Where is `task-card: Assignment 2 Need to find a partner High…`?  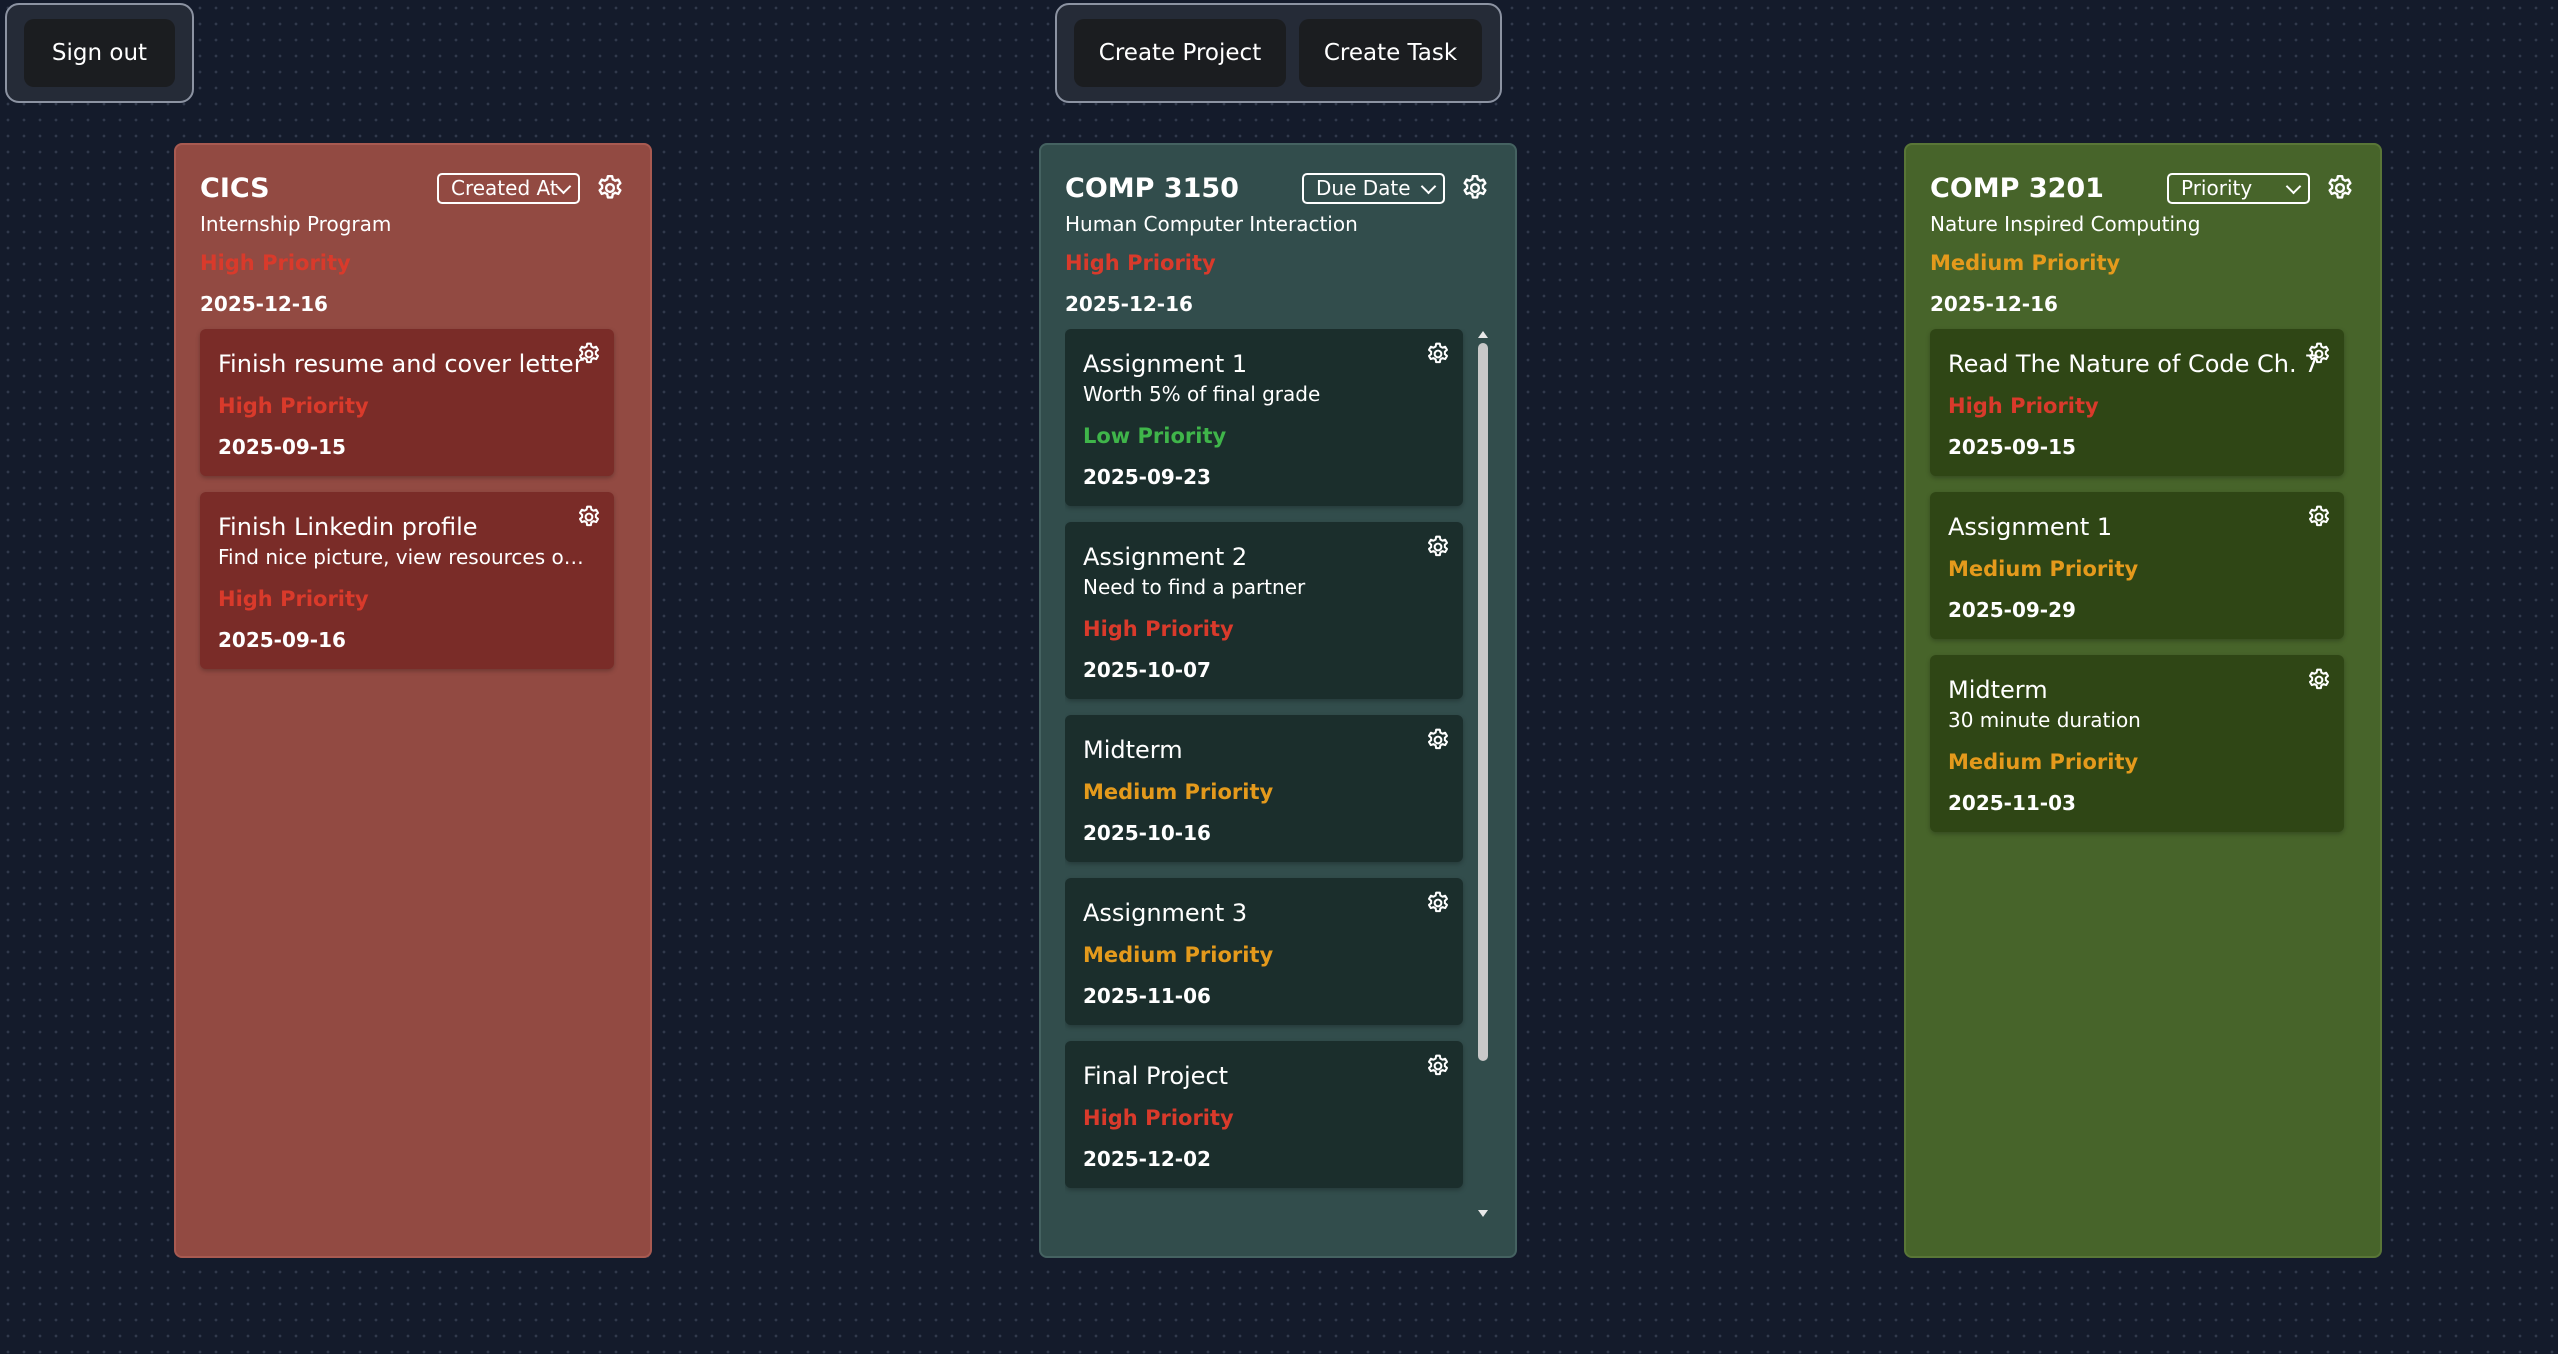 task-card: Assignment 2 Need to find a partner High… is located at coordinates (1264, 610).